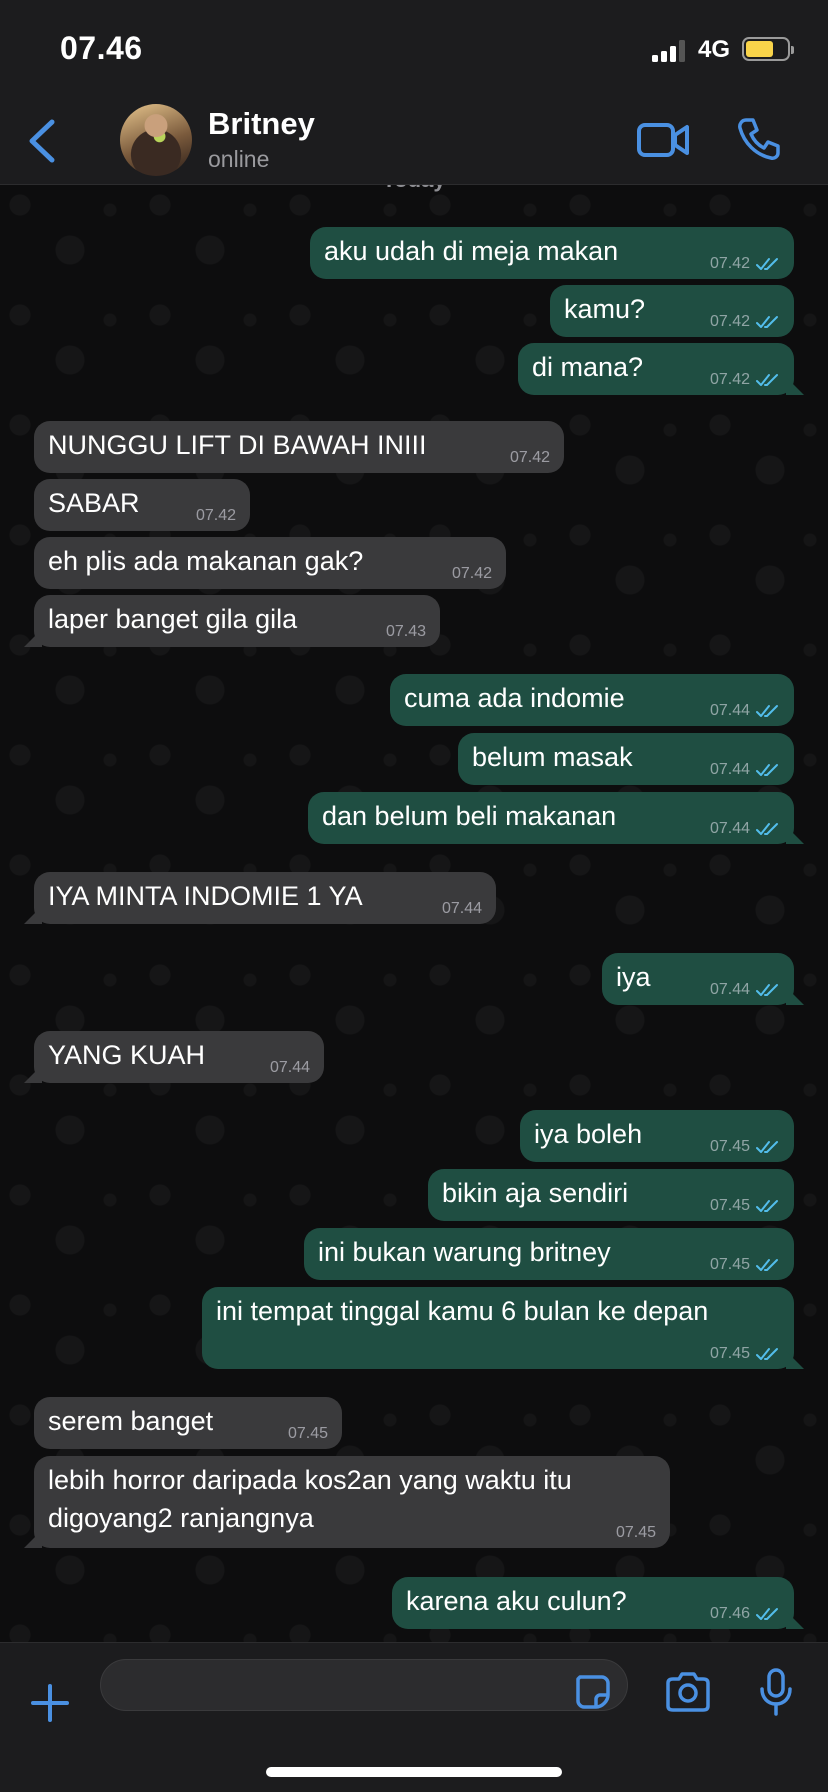 The image size is (828, 1792). I want to click on outgoing-message: dan belum beli makanan 07.44, so click(551, 818).